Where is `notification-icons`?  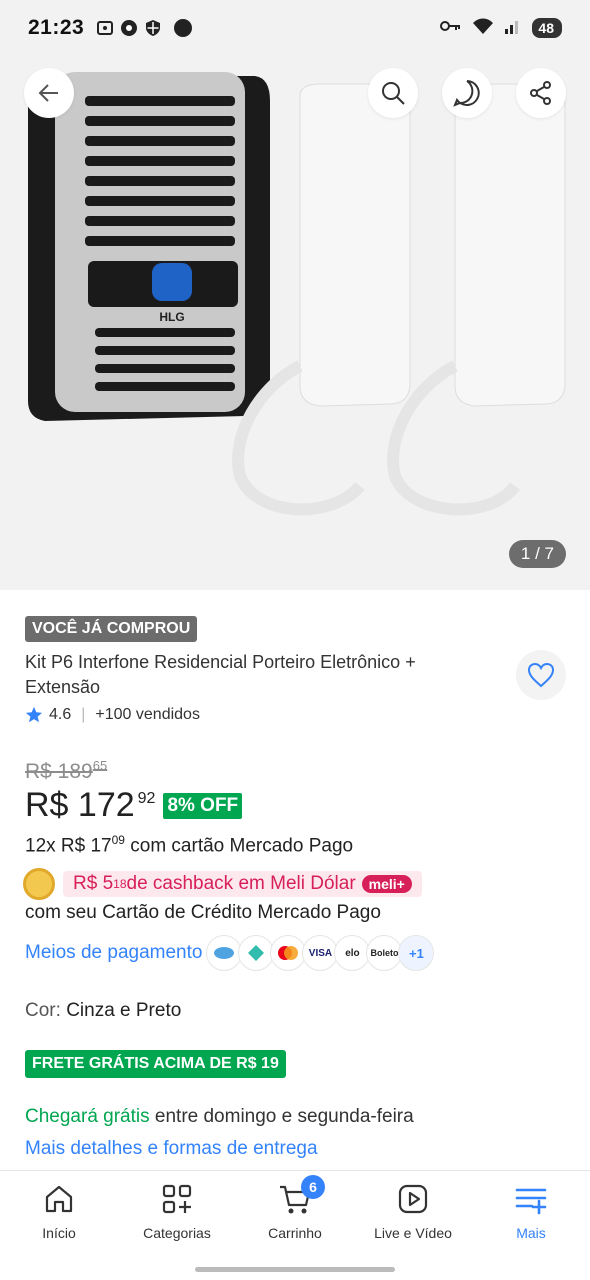 notification-icons is located at coordinates (144, 28).